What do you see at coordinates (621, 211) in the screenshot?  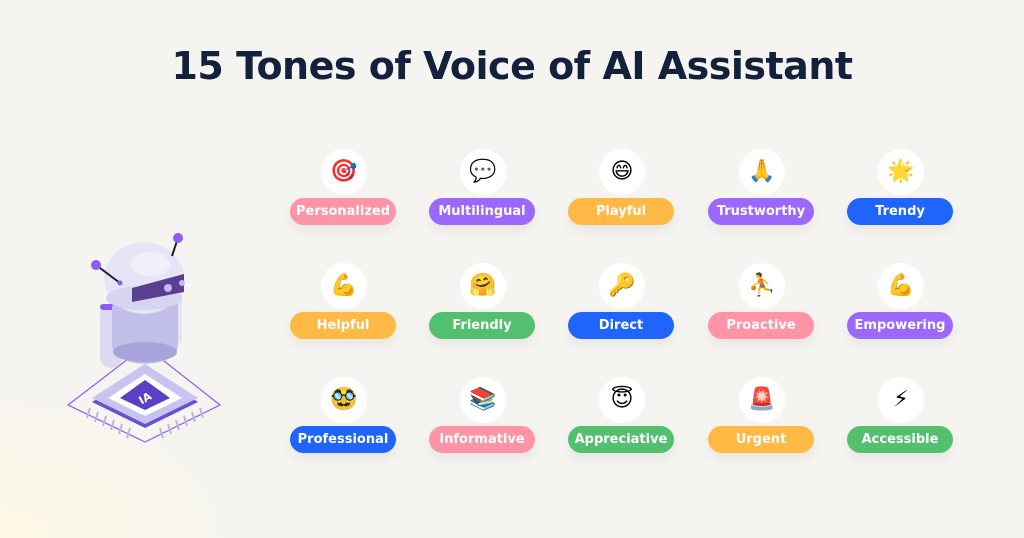 I see `tone-label: Playful` at bounding box center [621, 211].